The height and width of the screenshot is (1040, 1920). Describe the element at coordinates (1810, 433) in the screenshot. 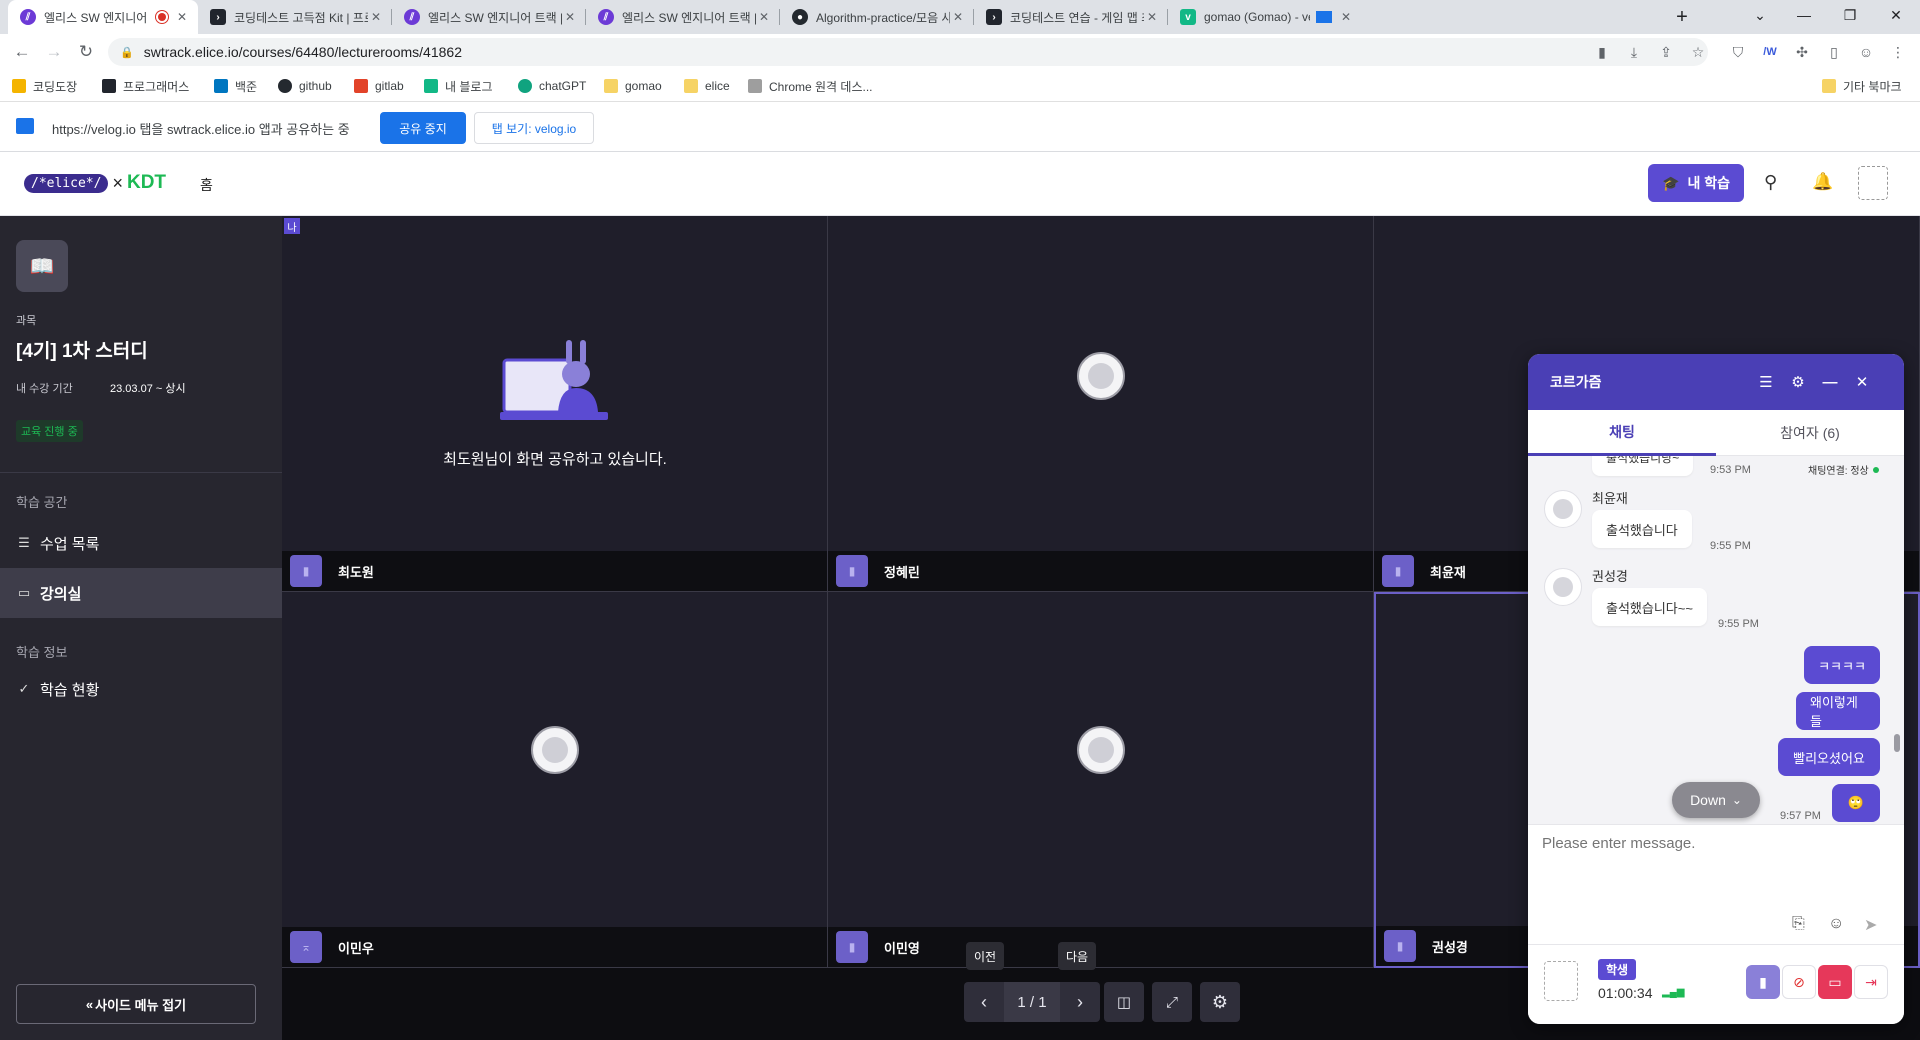

I see `tab-participants: 참여자 (6)` at that location.